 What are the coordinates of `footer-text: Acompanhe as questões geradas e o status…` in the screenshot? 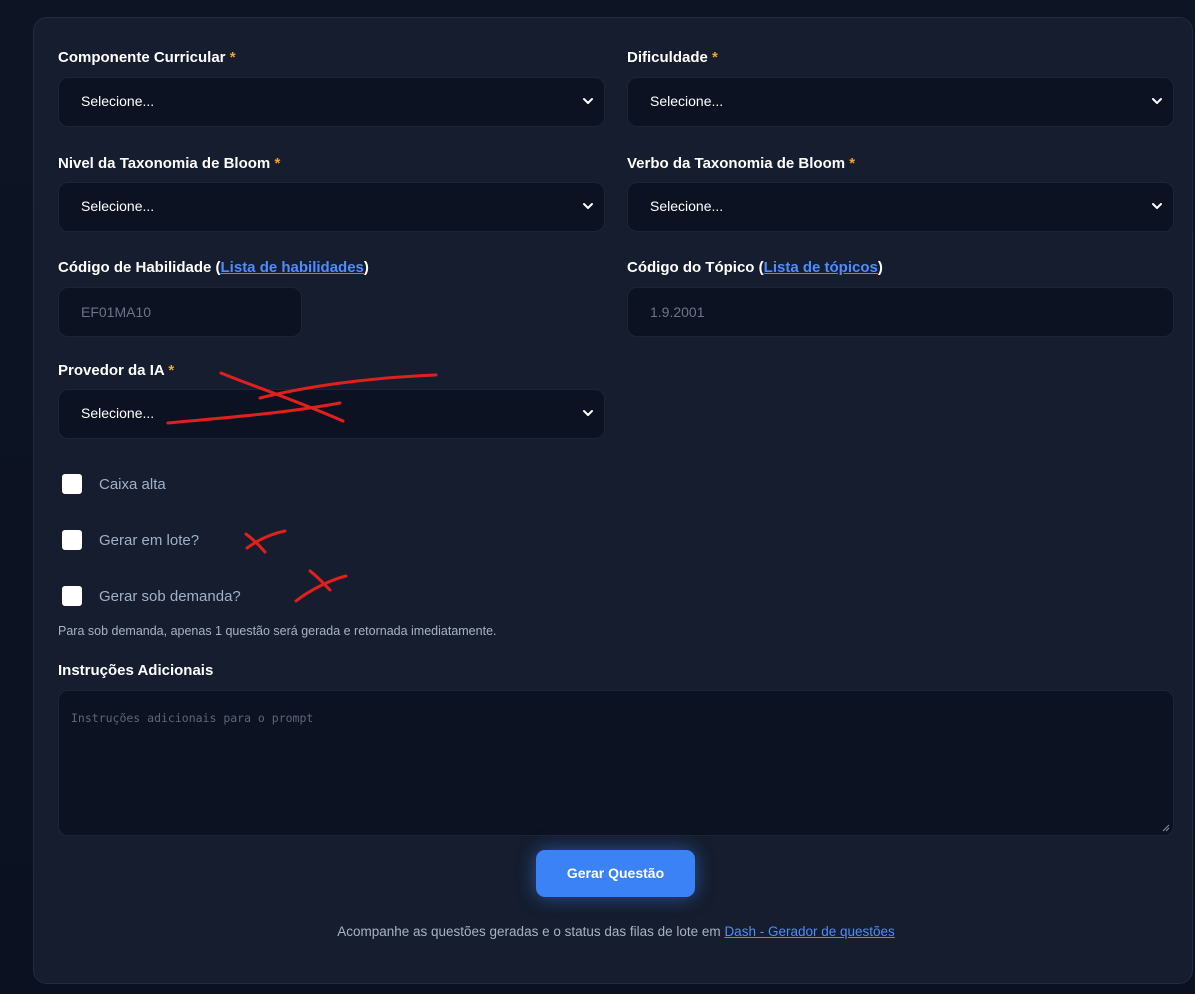 It's located at (616, 931).